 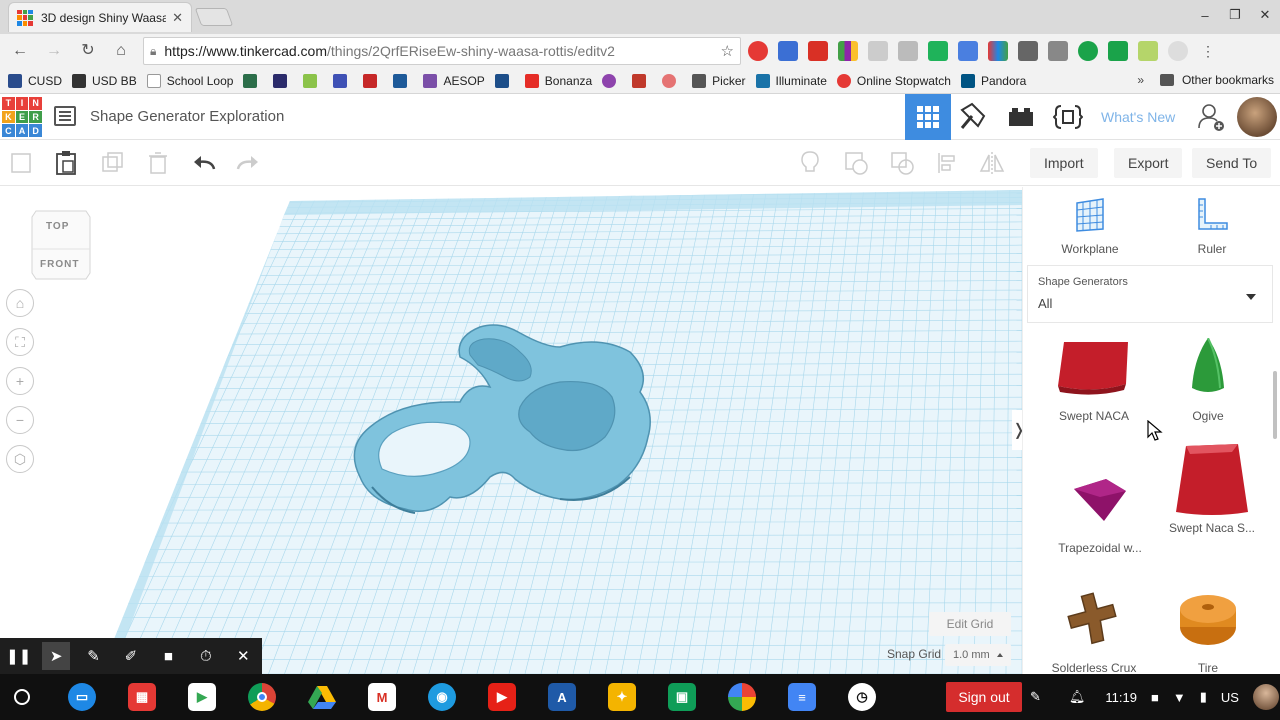 I want to click on timer-icon: ⏱︎, so click(x=206, y=656).